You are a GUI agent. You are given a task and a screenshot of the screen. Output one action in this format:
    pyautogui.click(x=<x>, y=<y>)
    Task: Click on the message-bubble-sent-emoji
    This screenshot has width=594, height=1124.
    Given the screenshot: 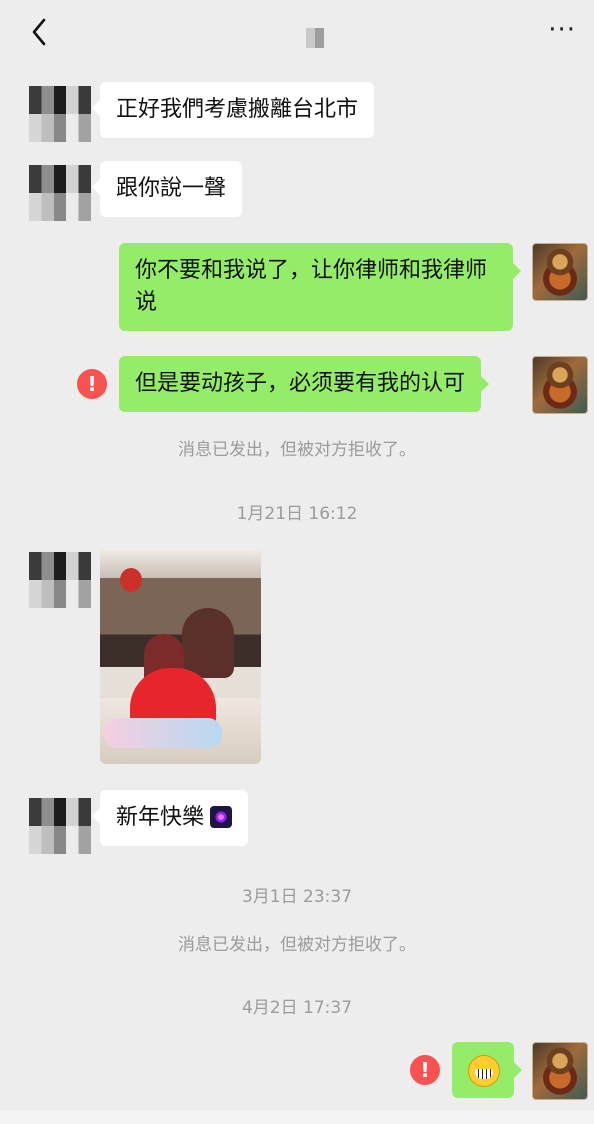 What is the action you would take?
    pyautogui.click(x=487, y=1070)
    